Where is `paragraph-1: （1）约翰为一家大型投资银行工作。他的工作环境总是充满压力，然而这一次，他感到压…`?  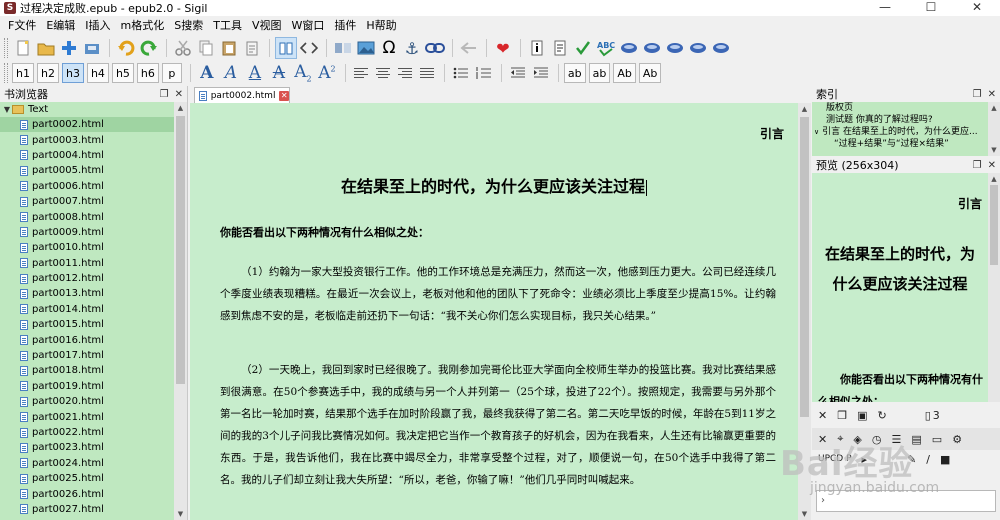
paragraph-1: （1）约翰为一家大型投资银行工作。他的工作环境总是充满压力，然而这一次，他感到压… is located at coordinates (498, 294).